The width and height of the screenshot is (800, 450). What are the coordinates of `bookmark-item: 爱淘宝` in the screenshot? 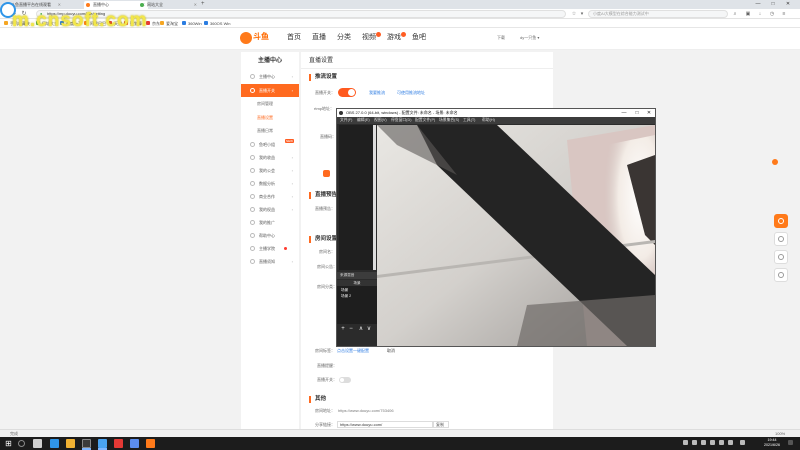 It's located at (169, 23).